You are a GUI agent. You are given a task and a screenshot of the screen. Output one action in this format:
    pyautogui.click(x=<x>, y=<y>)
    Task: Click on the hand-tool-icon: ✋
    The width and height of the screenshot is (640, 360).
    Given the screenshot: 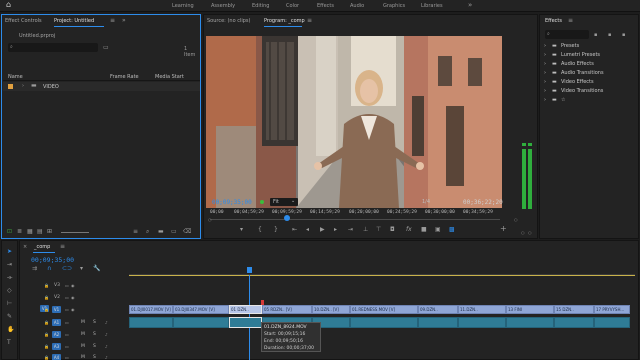 What is the action you would take?
    pyautogui.click(x=10, y=330)
    